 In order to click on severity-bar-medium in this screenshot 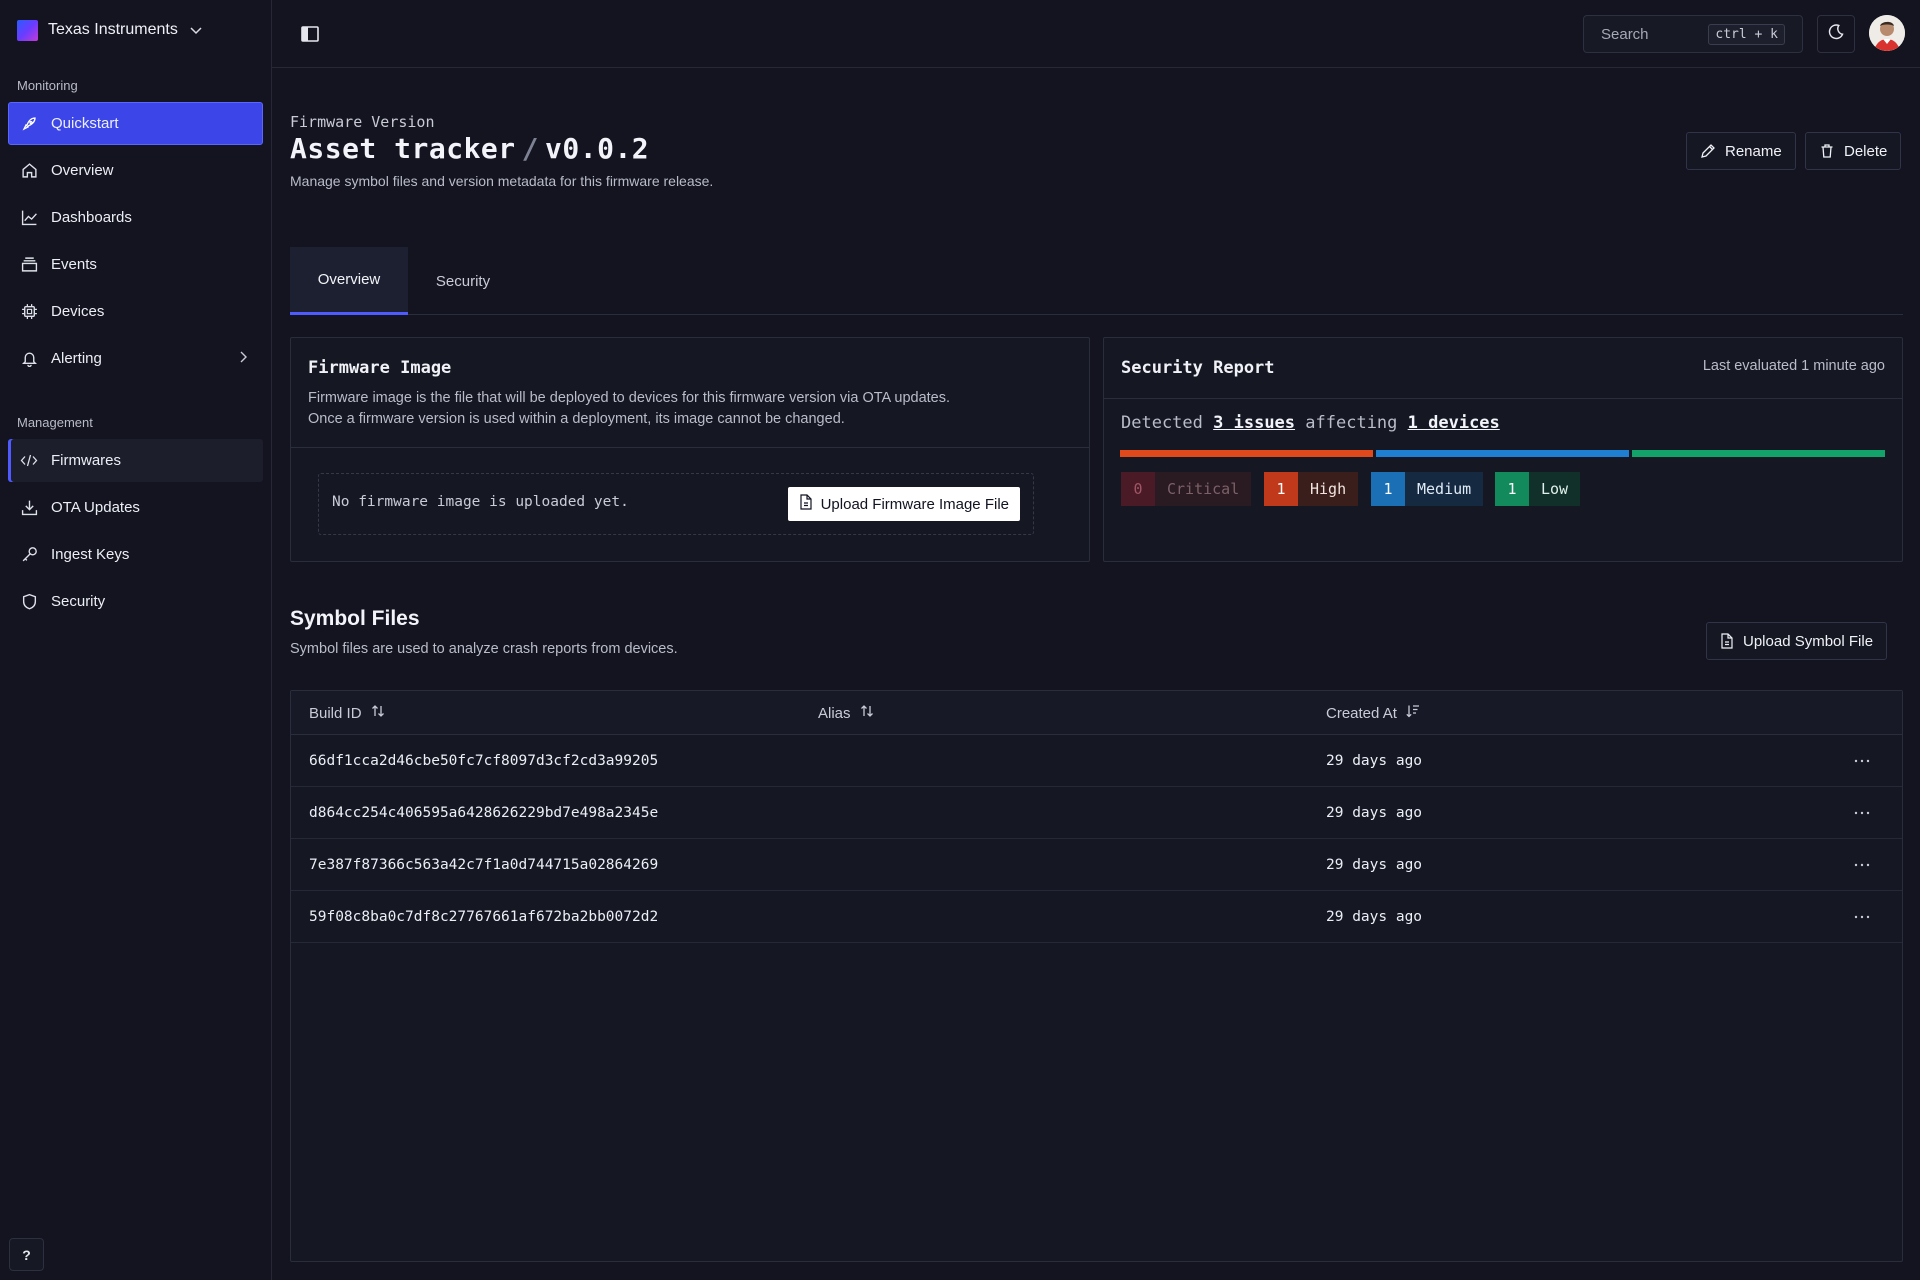, I will do `click(1502, 453)`.